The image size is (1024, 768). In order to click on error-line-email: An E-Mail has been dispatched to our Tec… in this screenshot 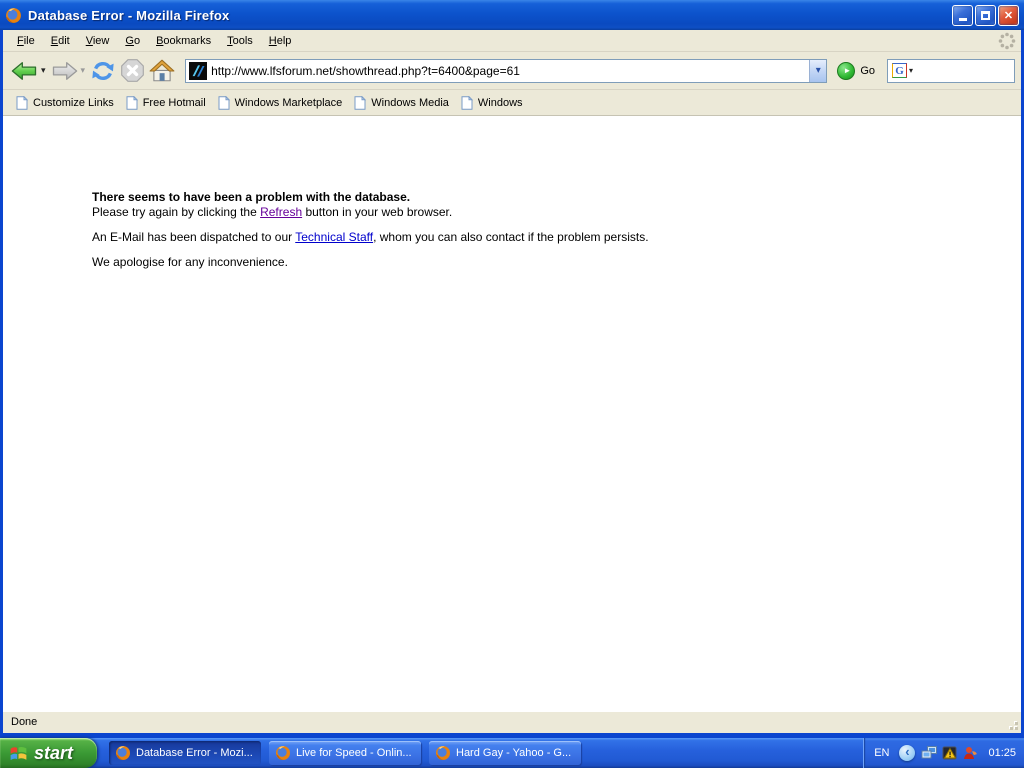, I will do `click(370, 237)`.